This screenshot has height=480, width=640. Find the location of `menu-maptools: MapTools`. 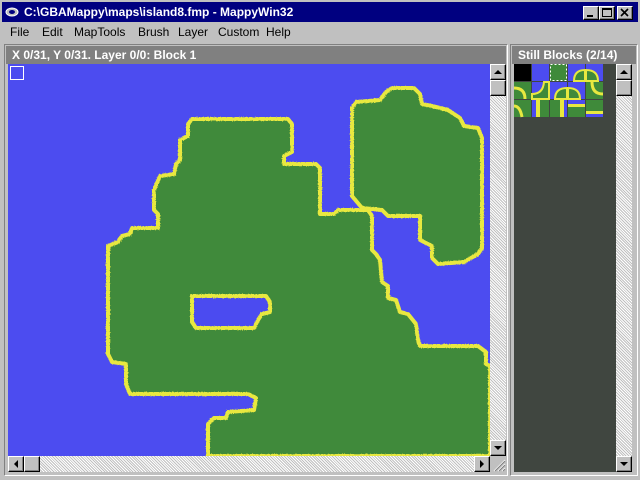

menu-maptools: MapTools is located at coordinates (99, 32).